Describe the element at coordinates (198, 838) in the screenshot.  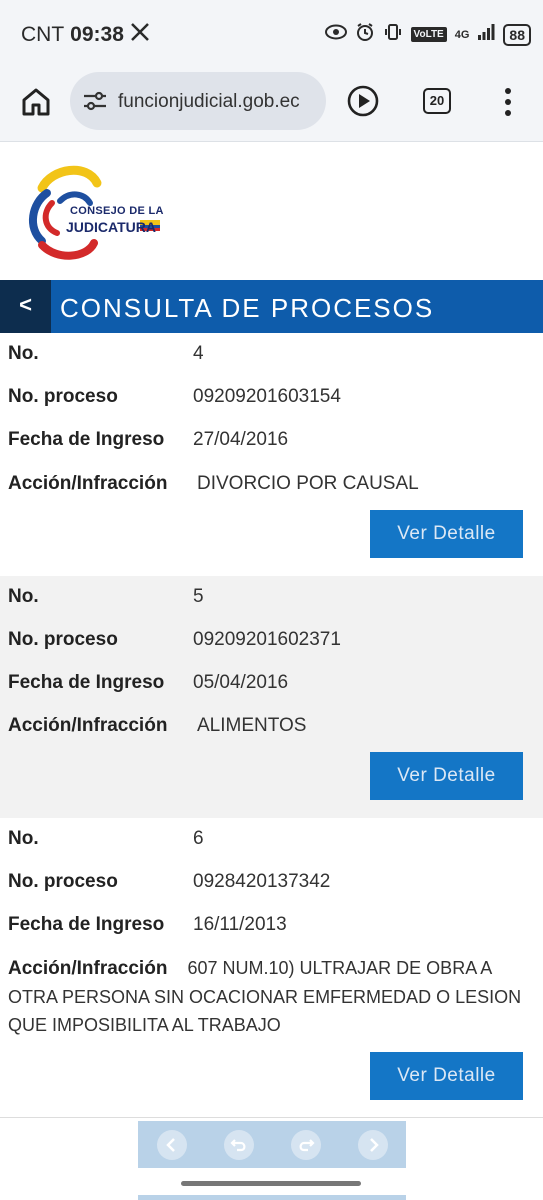
I see `no-value: 6` at that location.